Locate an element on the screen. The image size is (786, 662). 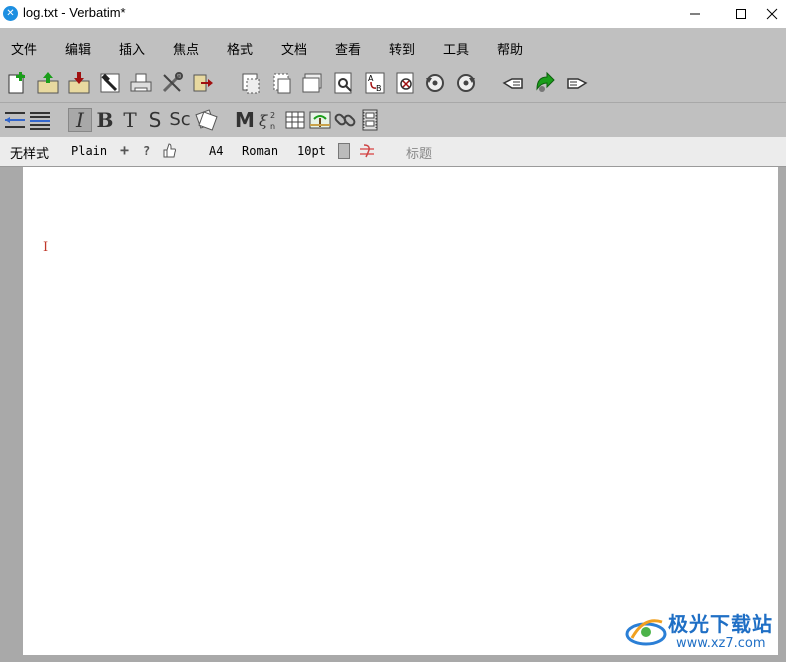
jump-button is located at coordinates (545, 83).